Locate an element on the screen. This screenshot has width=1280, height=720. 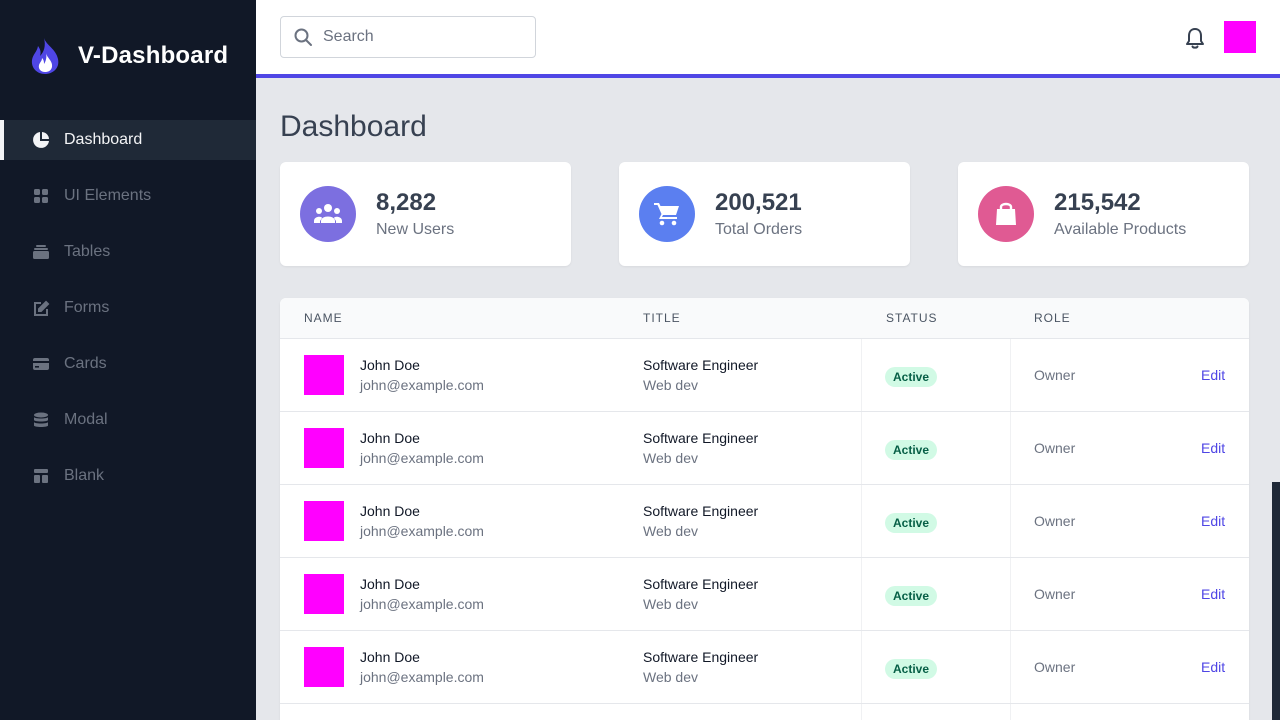
stat-label: New Users is located at coordinates (415, 229).